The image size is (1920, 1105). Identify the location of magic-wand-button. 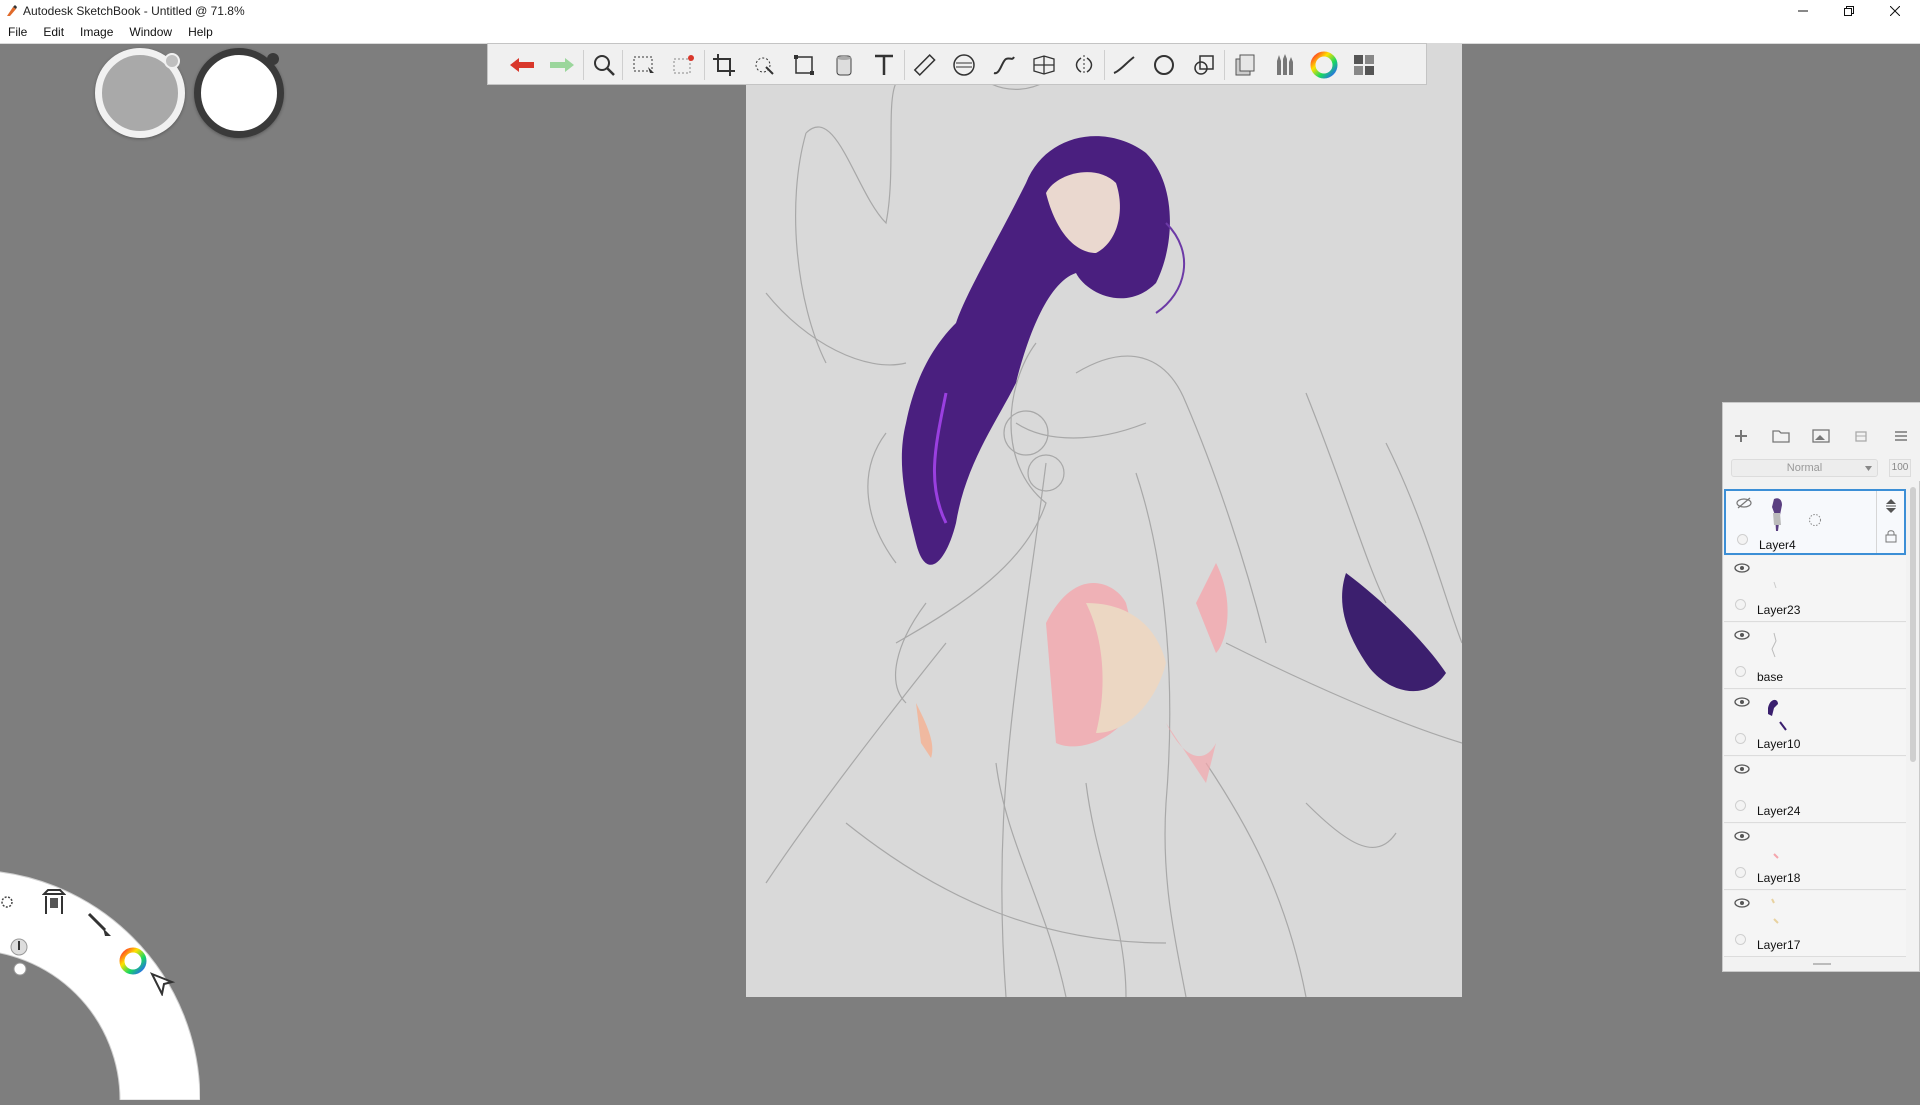
(764, 65).